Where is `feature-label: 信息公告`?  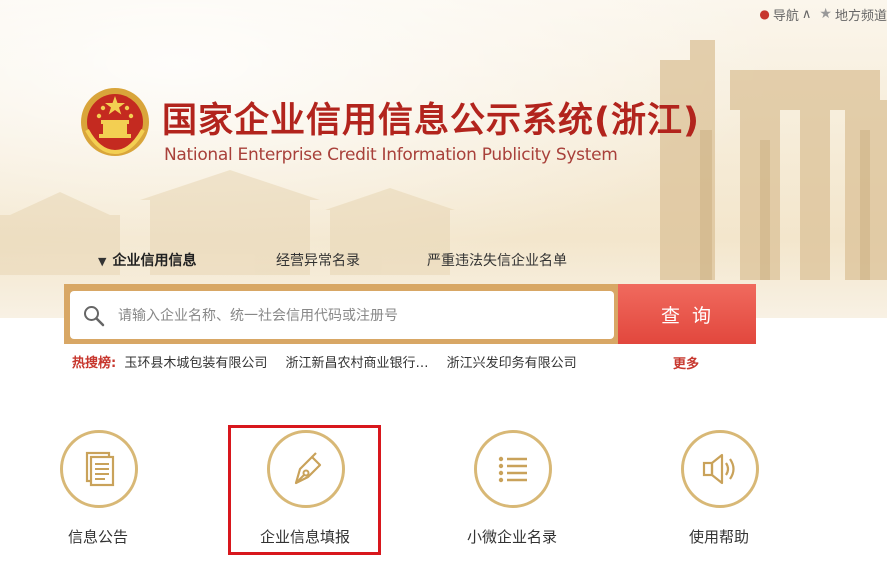 feature-label: 信息公告 is located at coordinates (97, 537).